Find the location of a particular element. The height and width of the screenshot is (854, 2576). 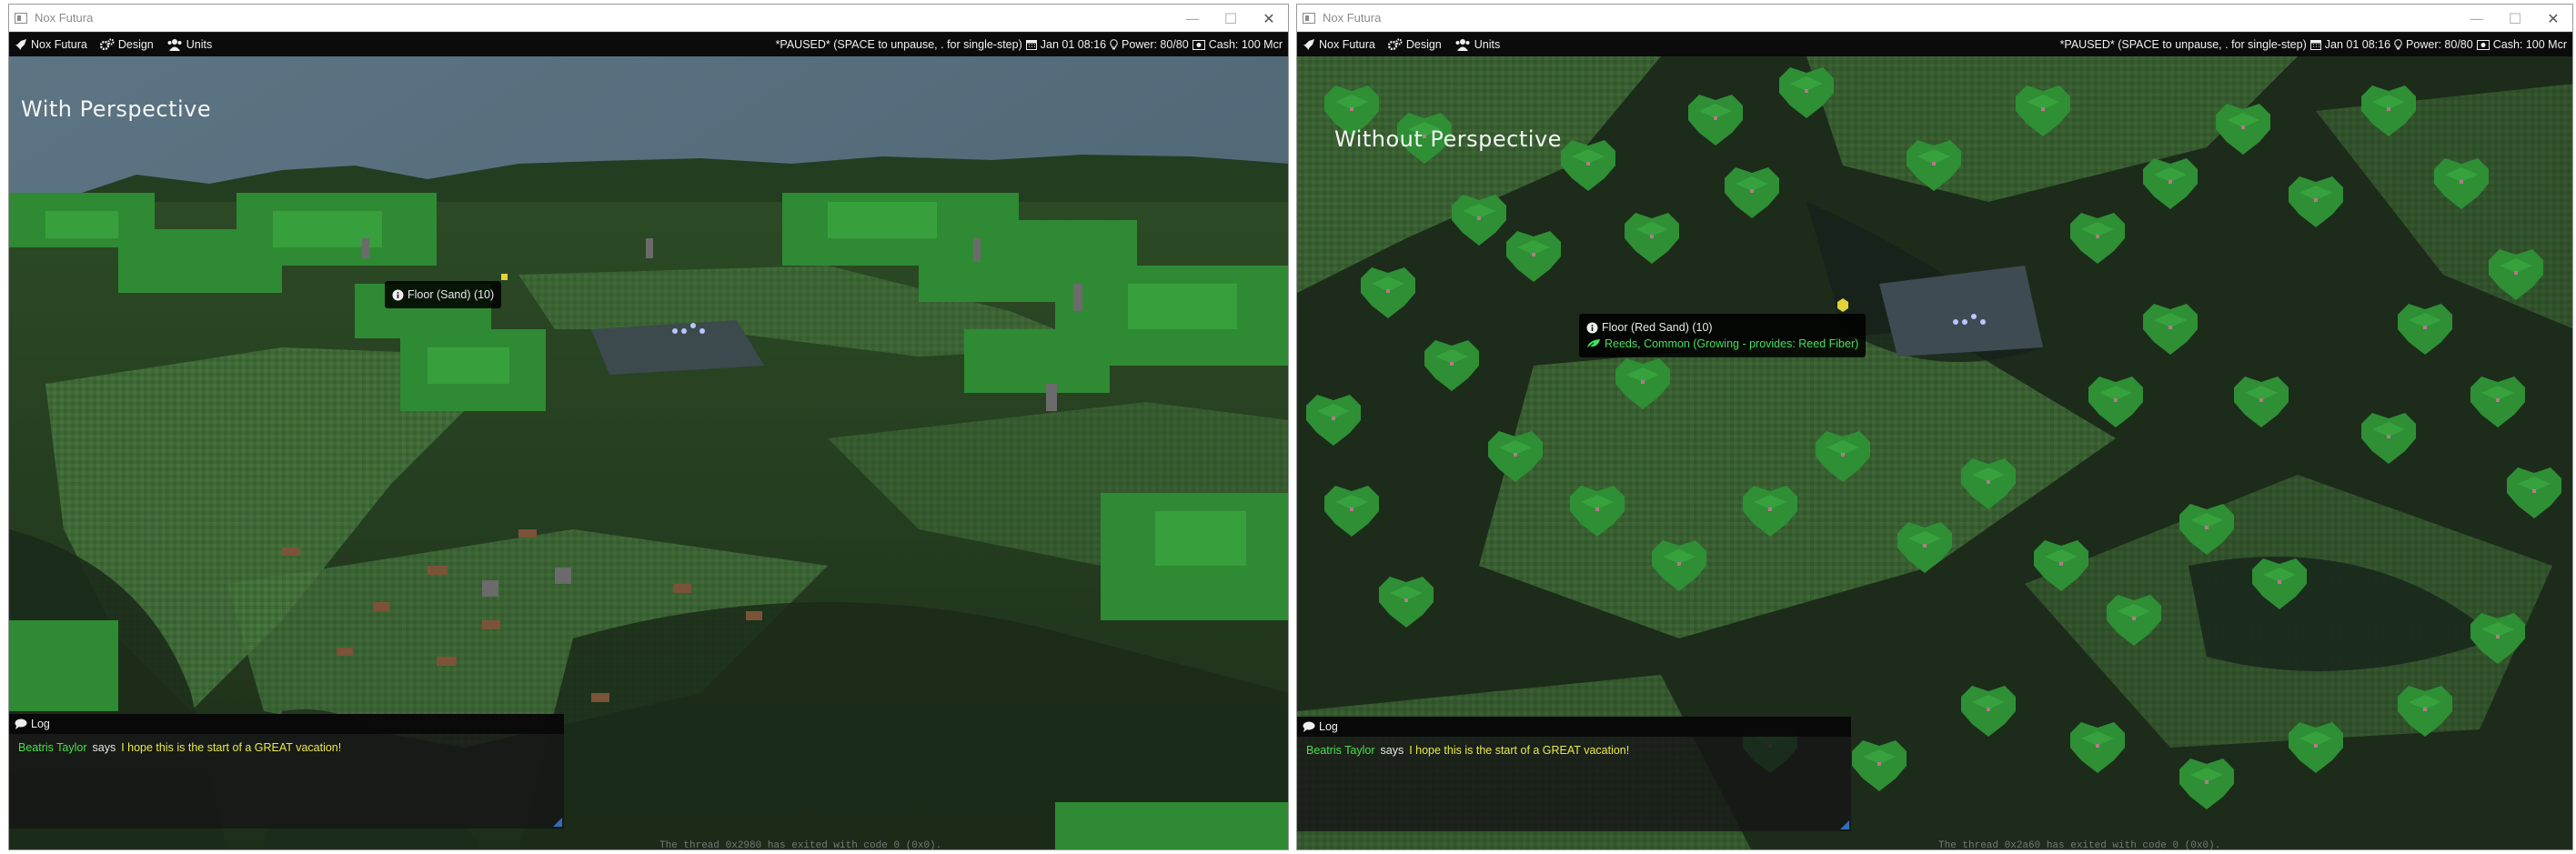

view-mode-title: Without Perspective is located at coordinates (1448, 139).